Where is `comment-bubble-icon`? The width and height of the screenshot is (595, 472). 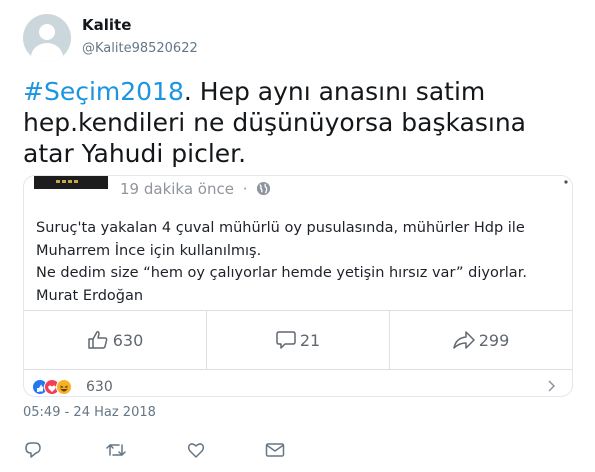
comment-bubble-icon is located at coordinates (286, 340).